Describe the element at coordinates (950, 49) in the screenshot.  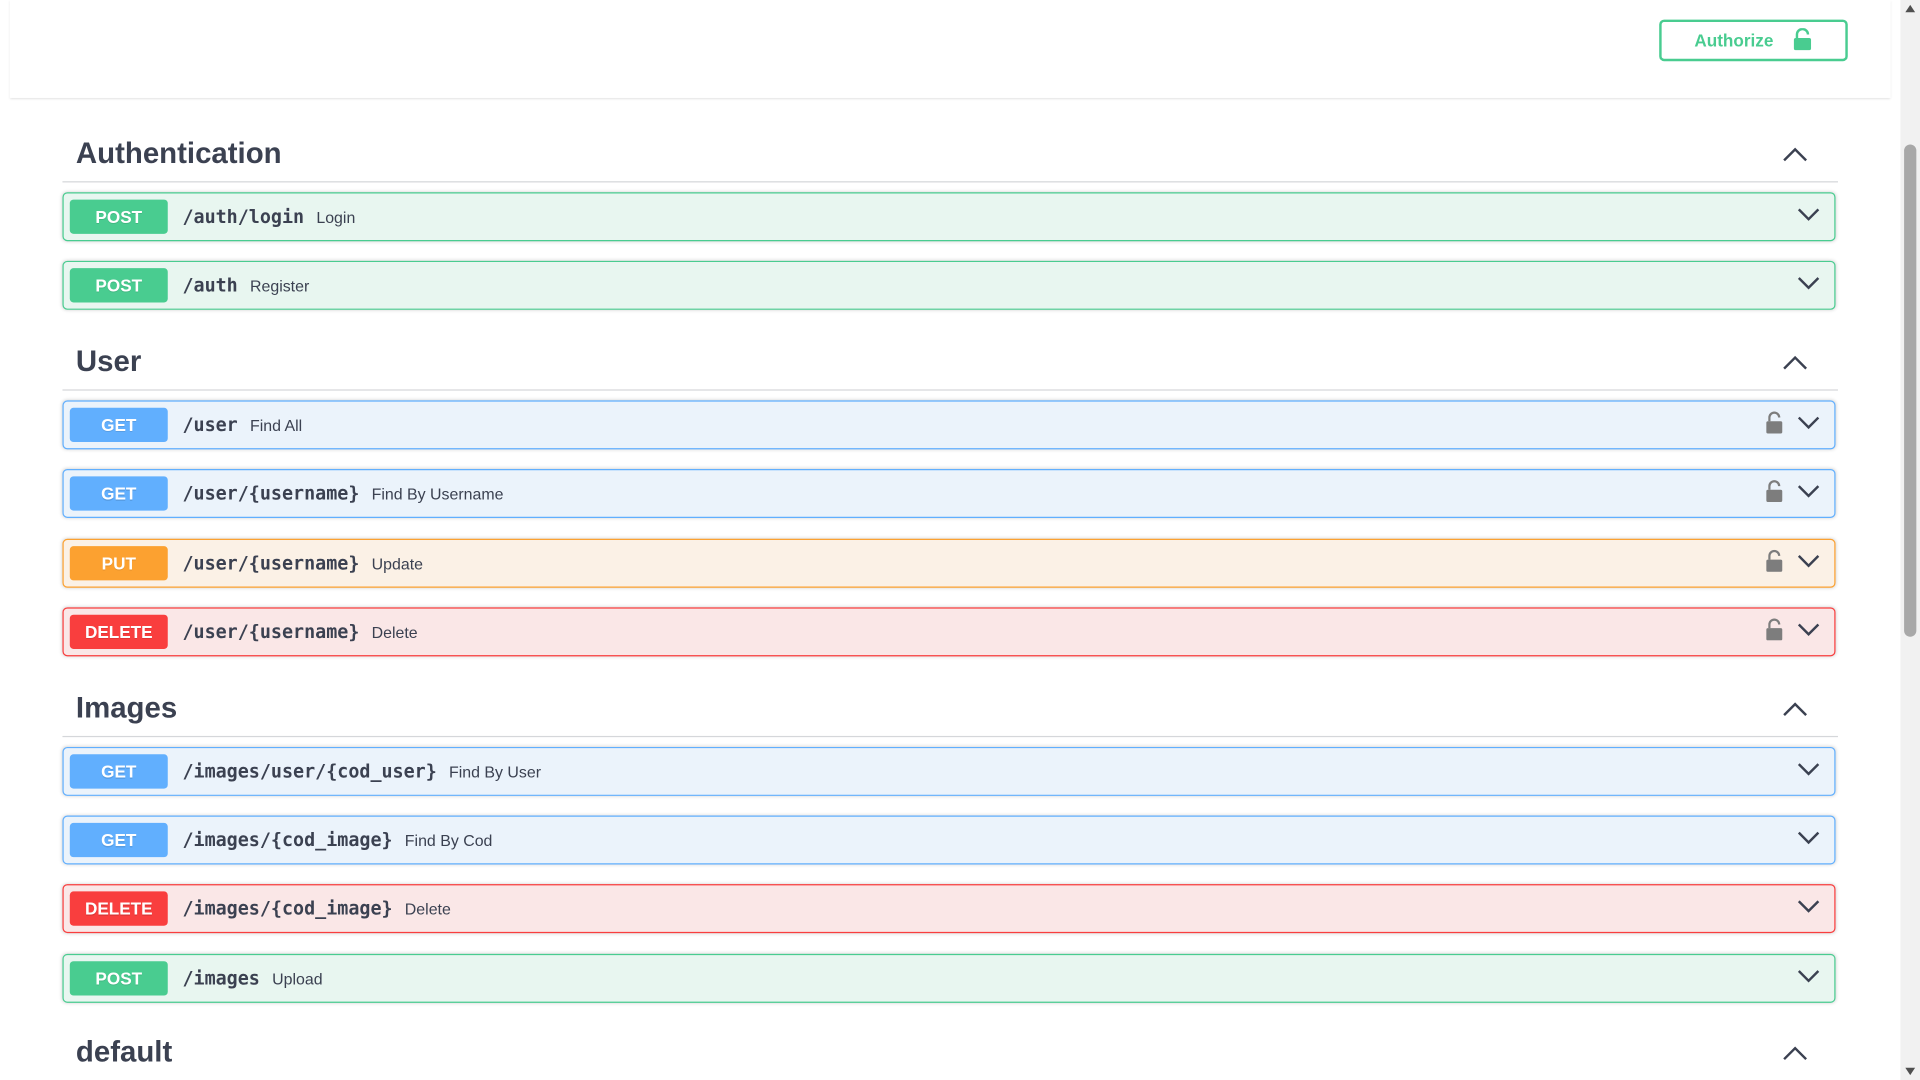
I see `top-bar: Authorize` at that location.